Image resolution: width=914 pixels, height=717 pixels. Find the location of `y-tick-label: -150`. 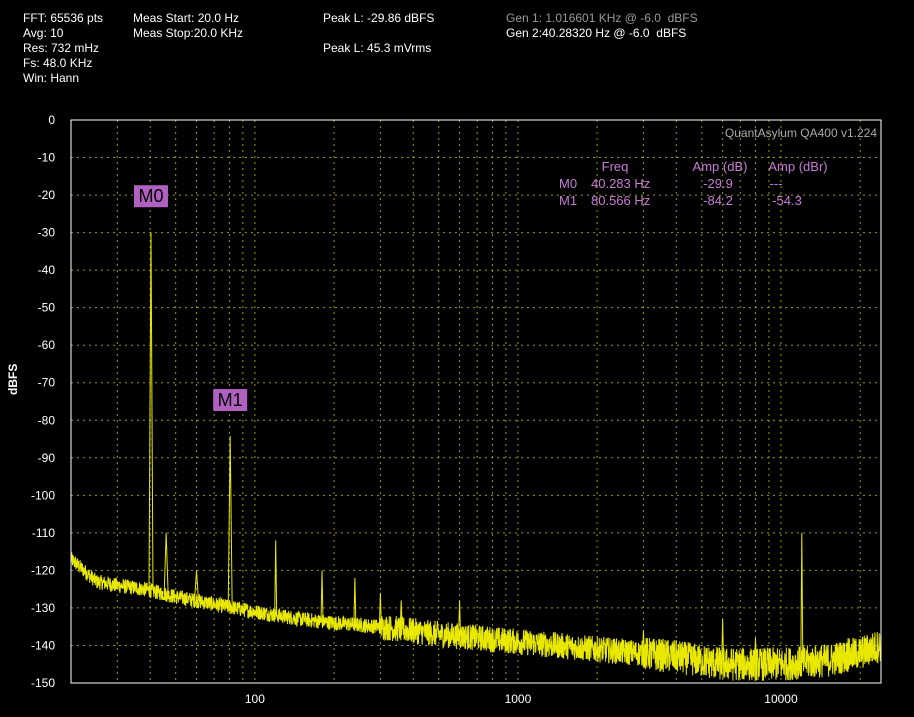

y-tick-label: -150 is located at coordinates (43, 683).